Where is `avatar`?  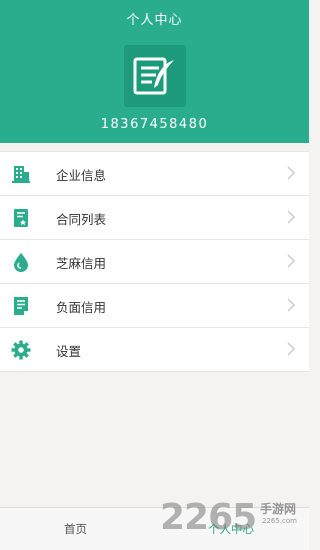
avatar is located at coordinates (155, 76).